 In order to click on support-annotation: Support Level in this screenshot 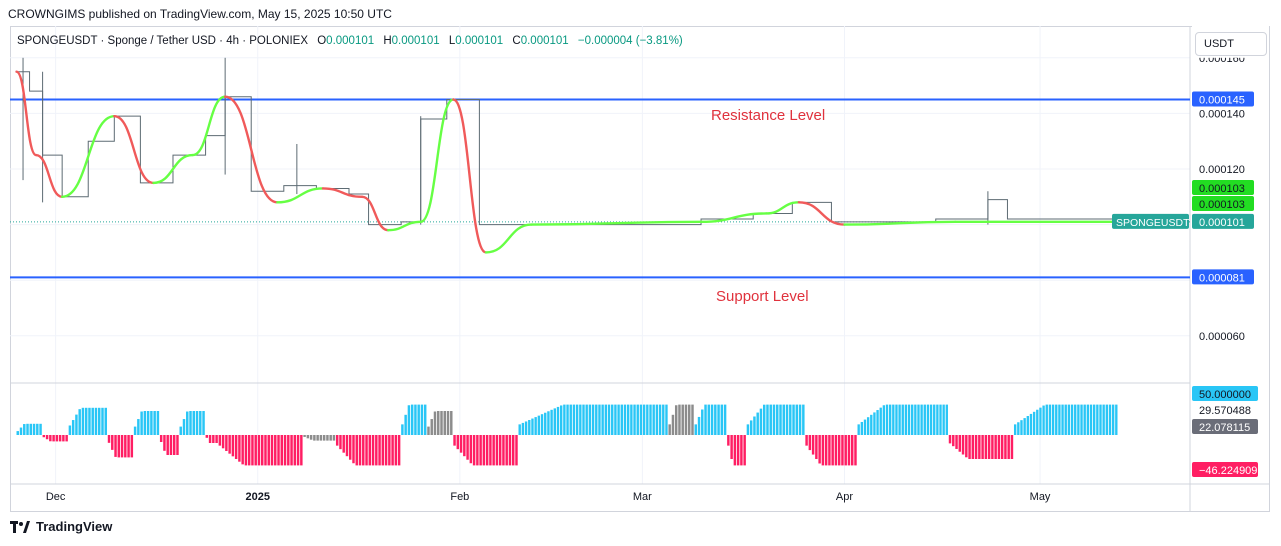, I will do `click(762, 296)`.